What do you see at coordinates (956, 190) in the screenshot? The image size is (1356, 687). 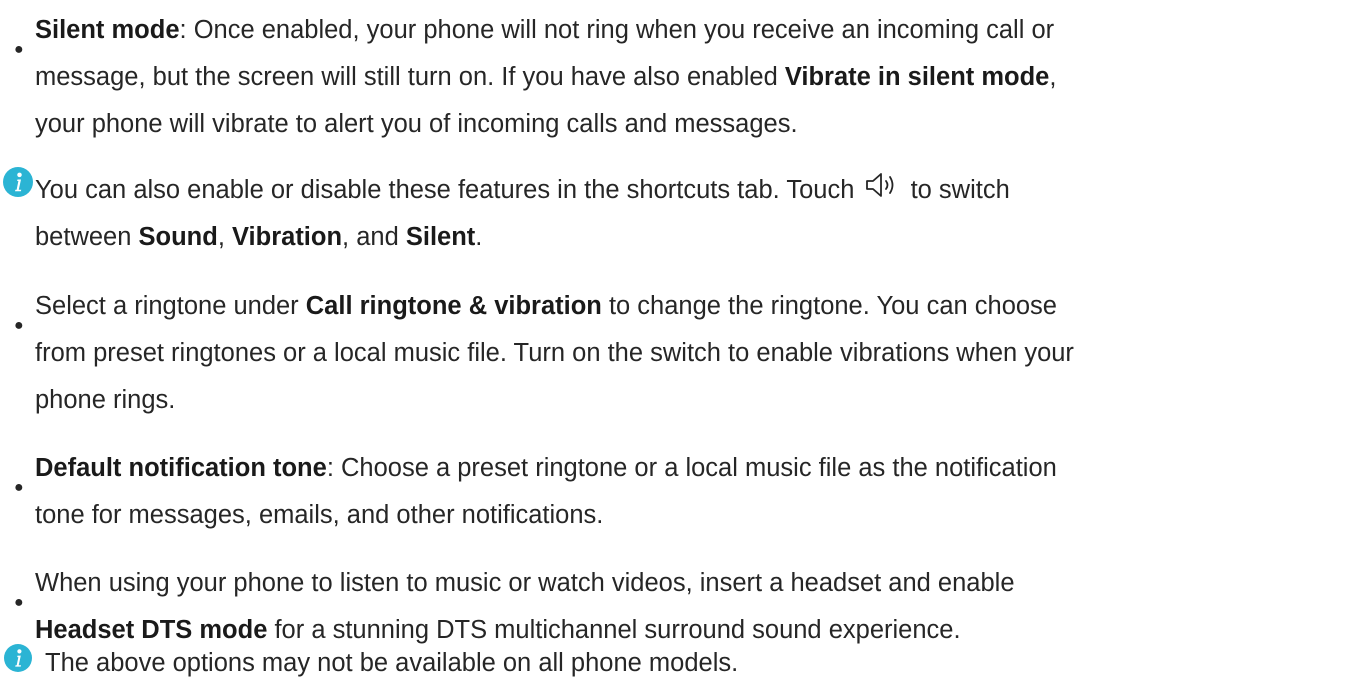 I see `text-run: to switch` at bounding box center [956, 190].